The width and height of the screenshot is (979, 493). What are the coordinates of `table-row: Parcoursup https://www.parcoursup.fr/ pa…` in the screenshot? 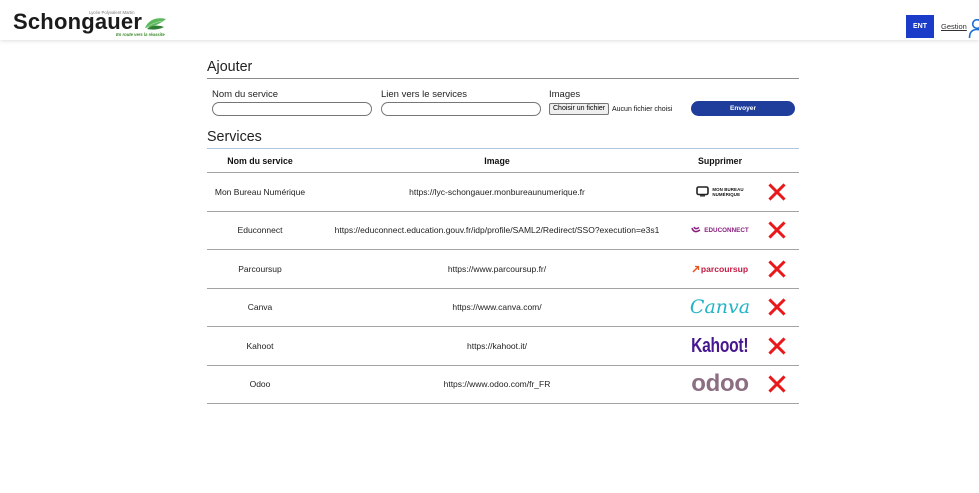 It's located at (503, 269).